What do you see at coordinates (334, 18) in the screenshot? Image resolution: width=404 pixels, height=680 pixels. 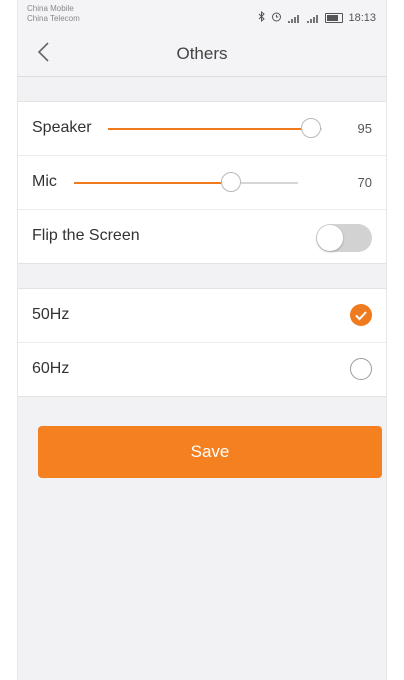 I see `battery-icon` at bounding box center [334, 18].